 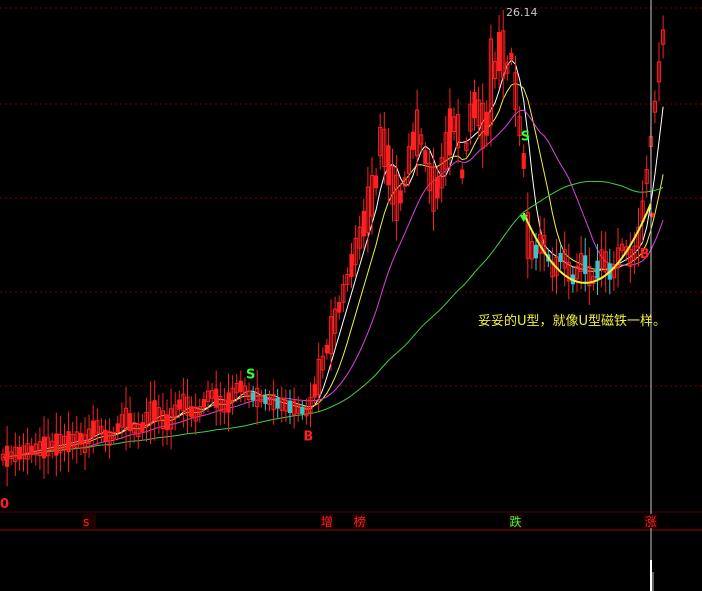 What do you see at coordinates (651, 521) in the screenshot?
I see `tag-label: 涨` at bounding box center [651, 521].